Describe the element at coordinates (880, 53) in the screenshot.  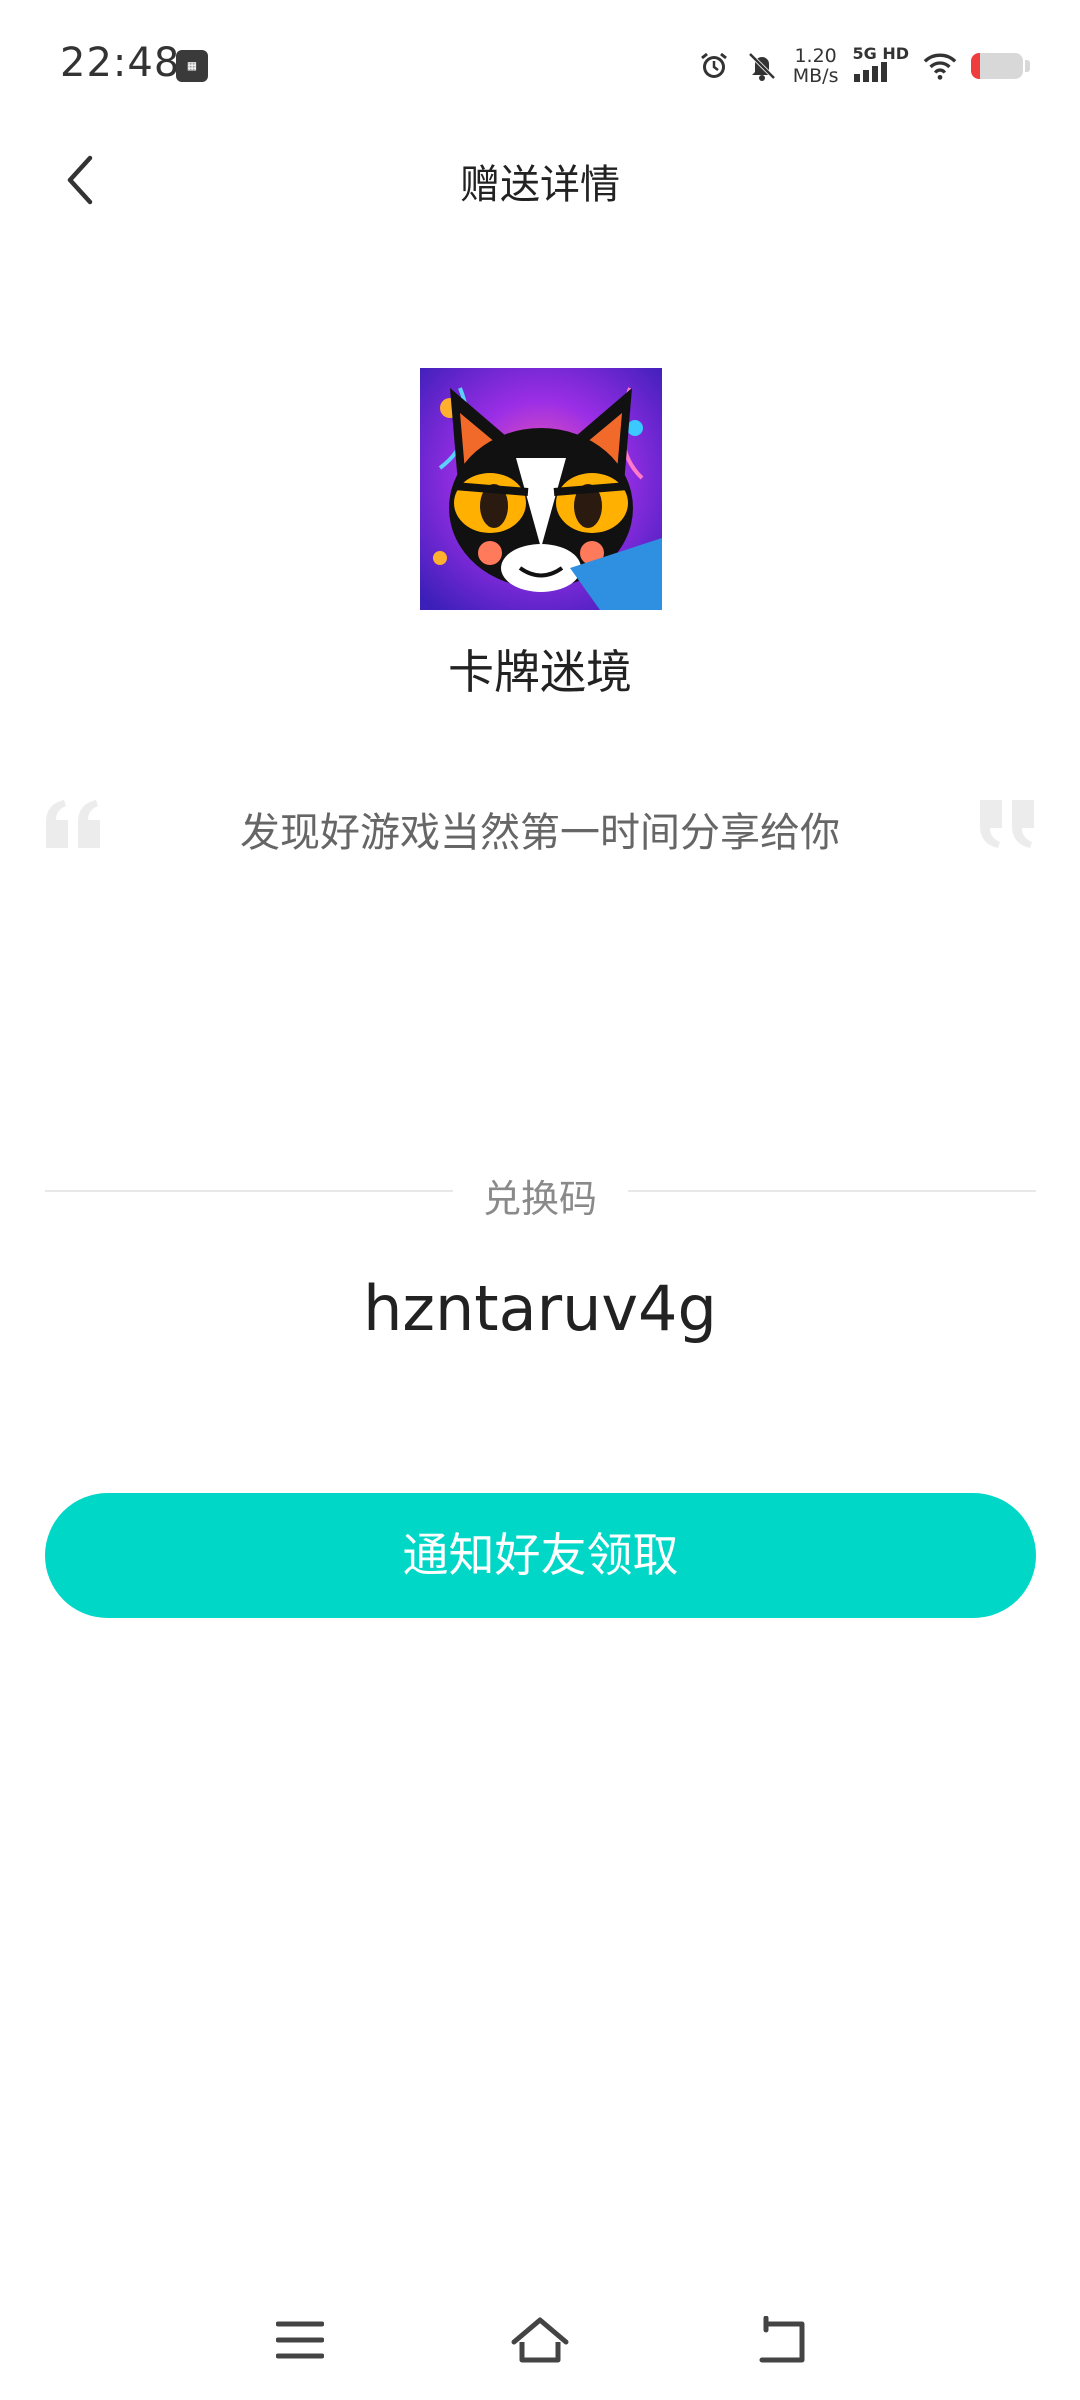
I see `network-type-label: 5G HD` at that location.